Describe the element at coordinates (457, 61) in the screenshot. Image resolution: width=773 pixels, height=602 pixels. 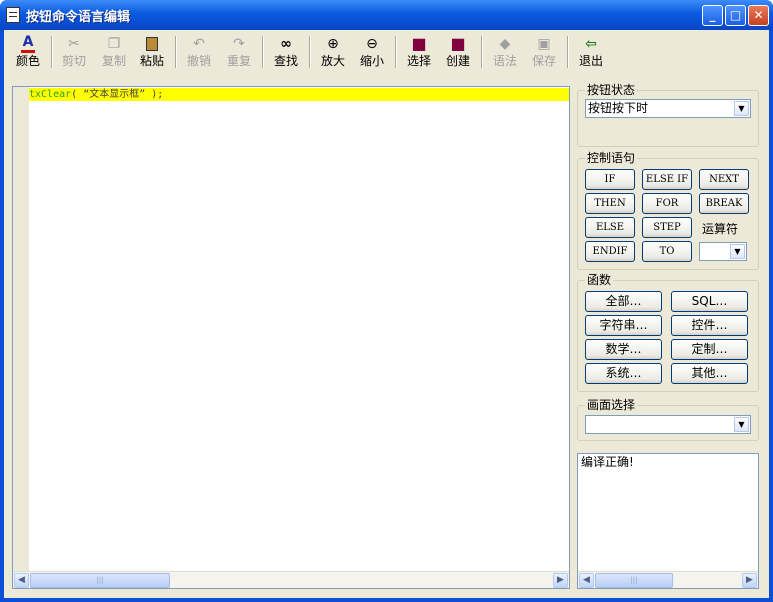
I see `create-label: 创建` at that location.